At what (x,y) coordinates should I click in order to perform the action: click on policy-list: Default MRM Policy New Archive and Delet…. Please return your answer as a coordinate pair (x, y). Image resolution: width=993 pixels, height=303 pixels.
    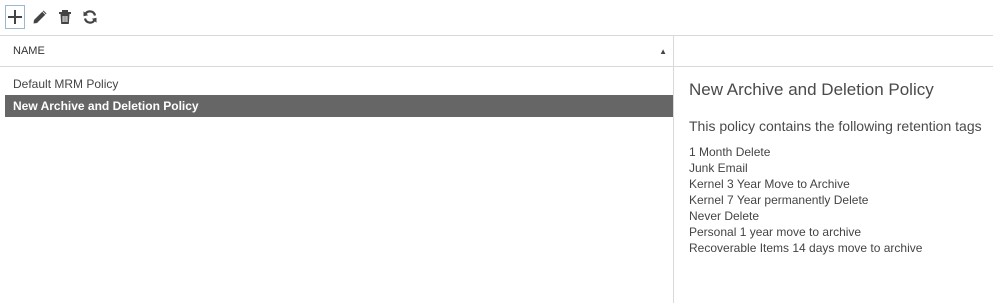
    Looking at the image, I should click on (339, 95).